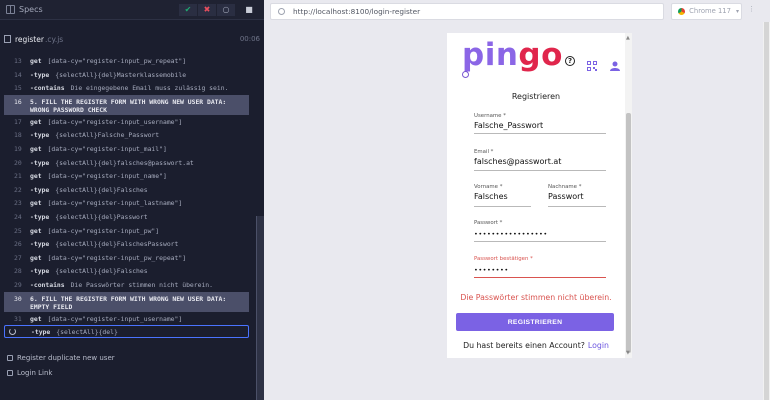 Image resolution: width=770 pixels, height=400 pixels. Describe the element at coordinates (754, 11) in the screenshot. I see `viewport-info-icon: ⋮` at that location.